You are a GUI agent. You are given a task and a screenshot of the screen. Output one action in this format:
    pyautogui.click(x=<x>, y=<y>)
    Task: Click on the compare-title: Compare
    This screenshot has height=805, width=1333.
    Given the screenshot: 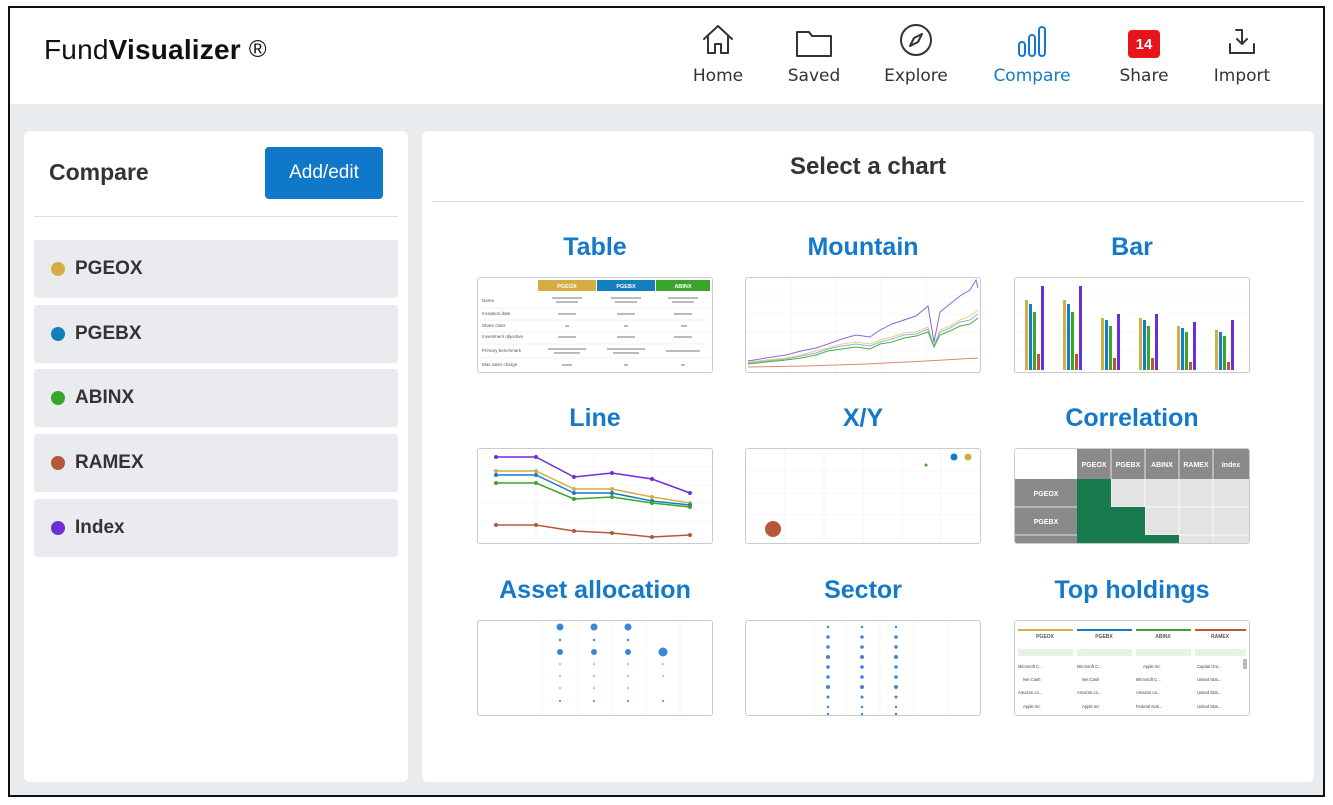 What is the action you would take?
    pyautogui.click(x=99, y=172)
    